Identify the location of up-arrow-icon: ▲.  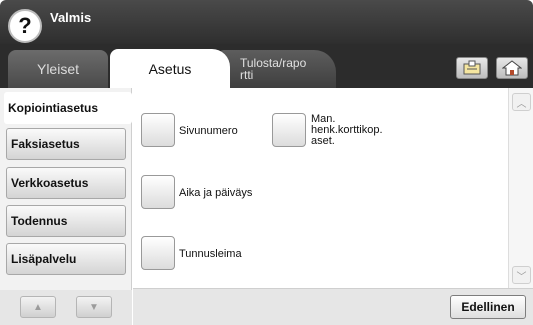
(38, 307).